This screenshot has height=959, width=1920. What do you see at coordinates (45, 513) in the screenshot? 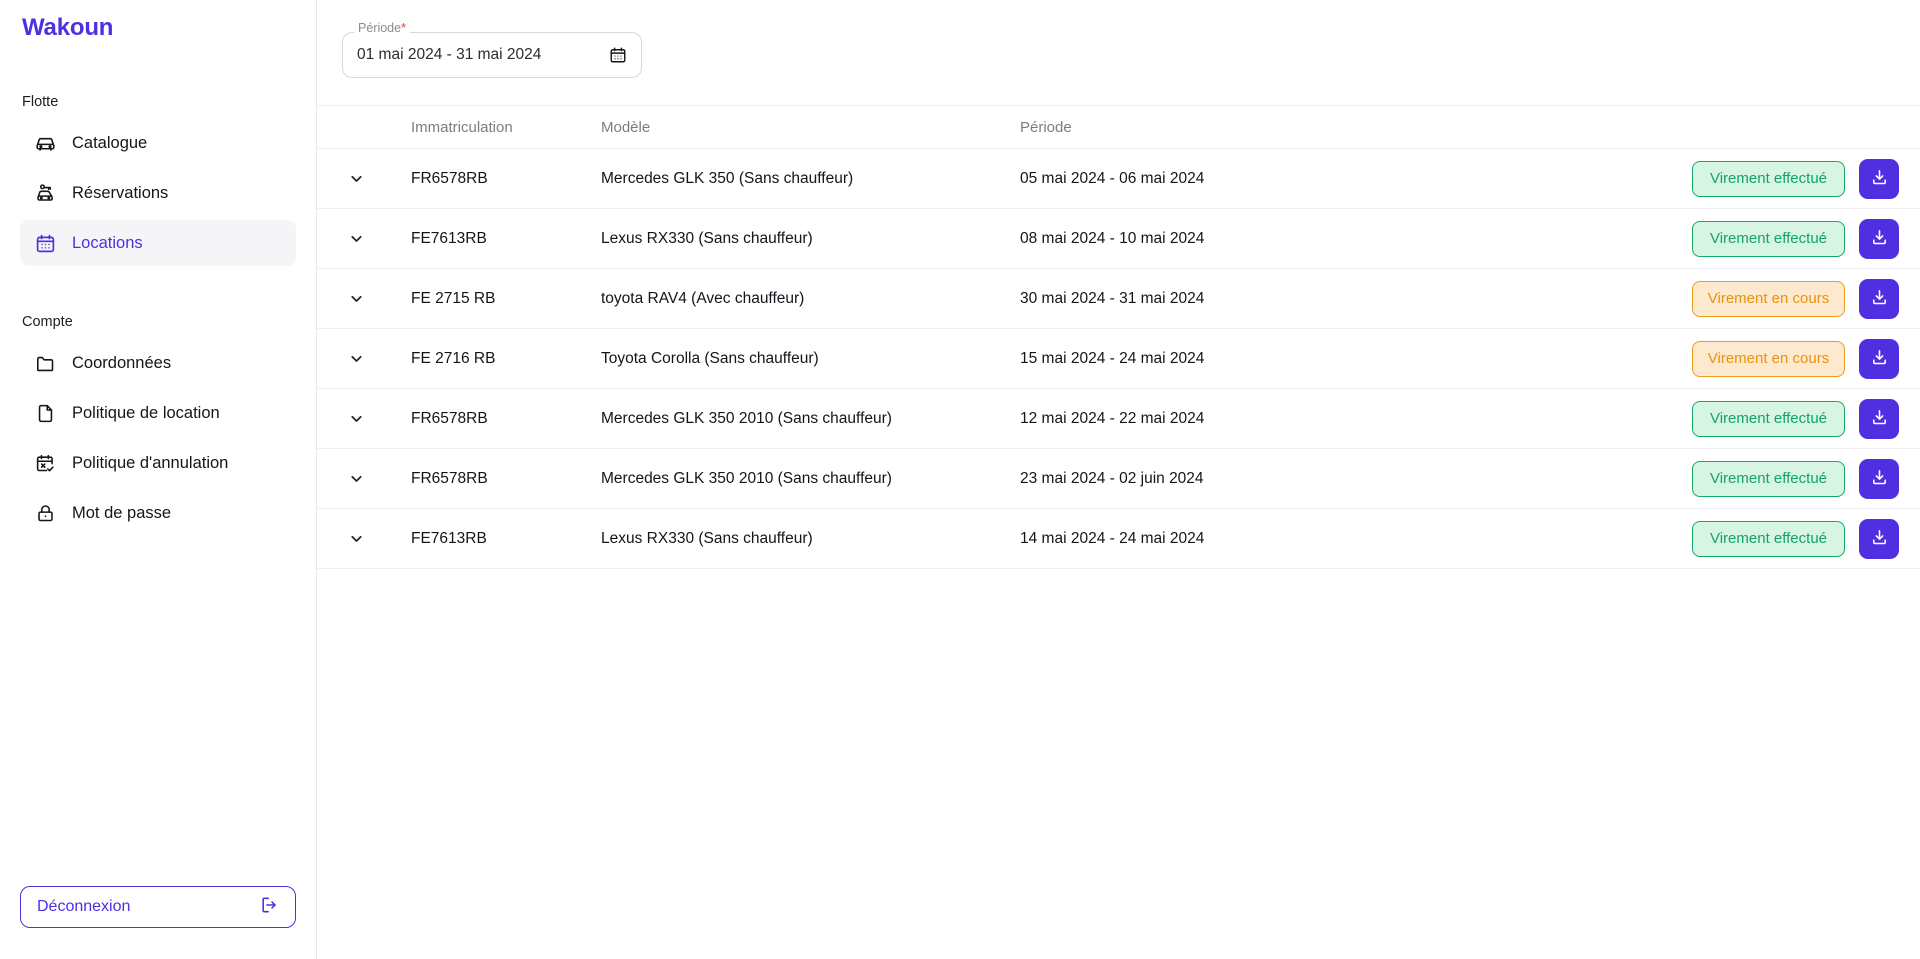
I see `lock-icon` at bounding box center [45, 513].